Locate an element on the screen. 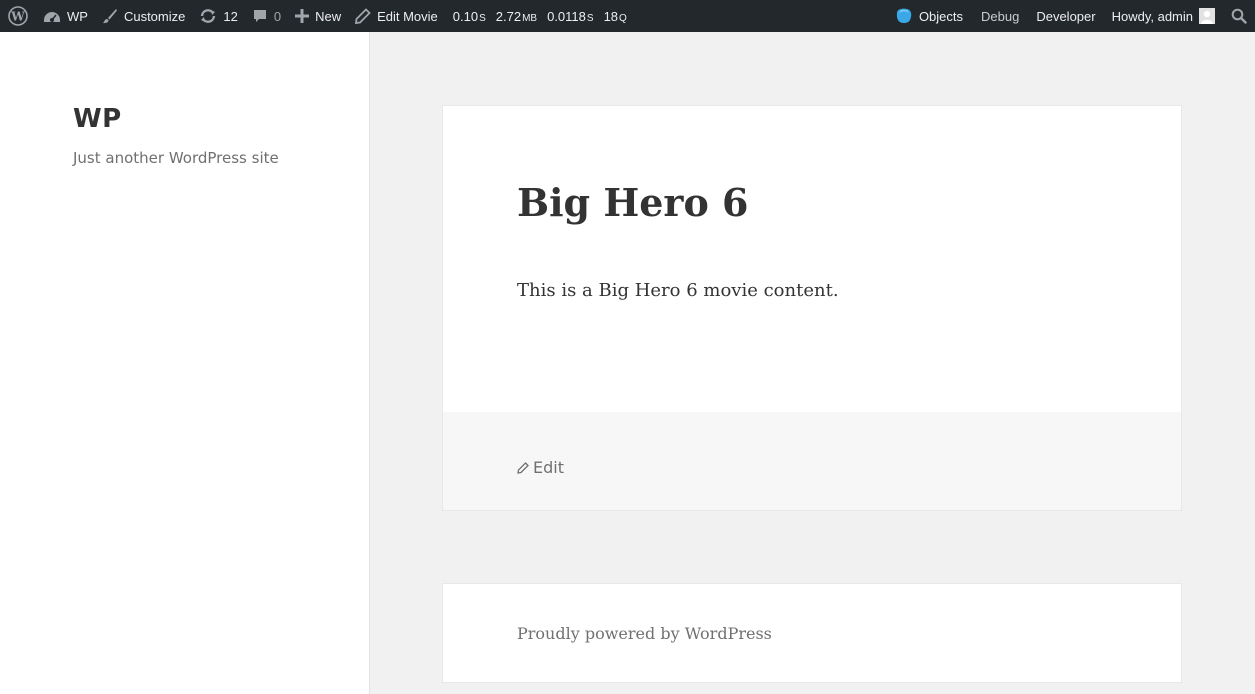  site-description: Just another WordPress site is located at coordinates (176, 158).